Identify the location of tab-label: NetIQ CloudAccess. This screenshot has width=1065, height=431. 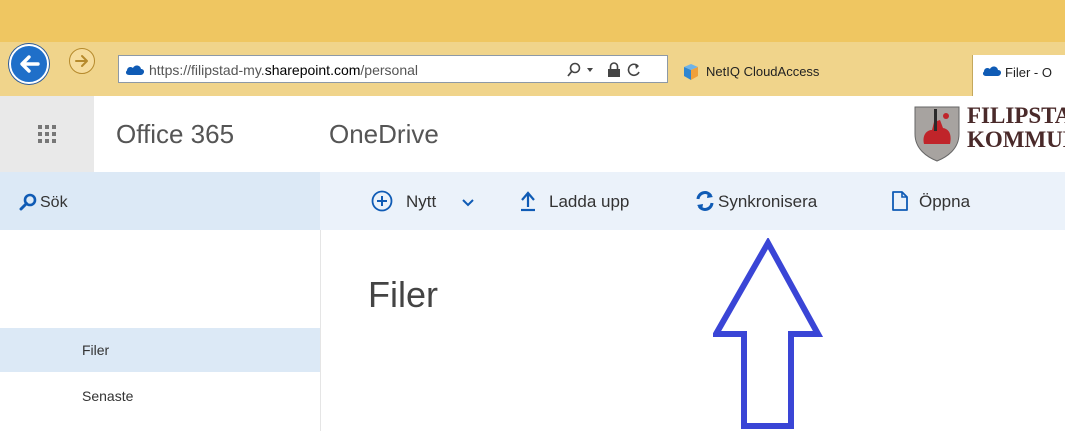
(763, 71).